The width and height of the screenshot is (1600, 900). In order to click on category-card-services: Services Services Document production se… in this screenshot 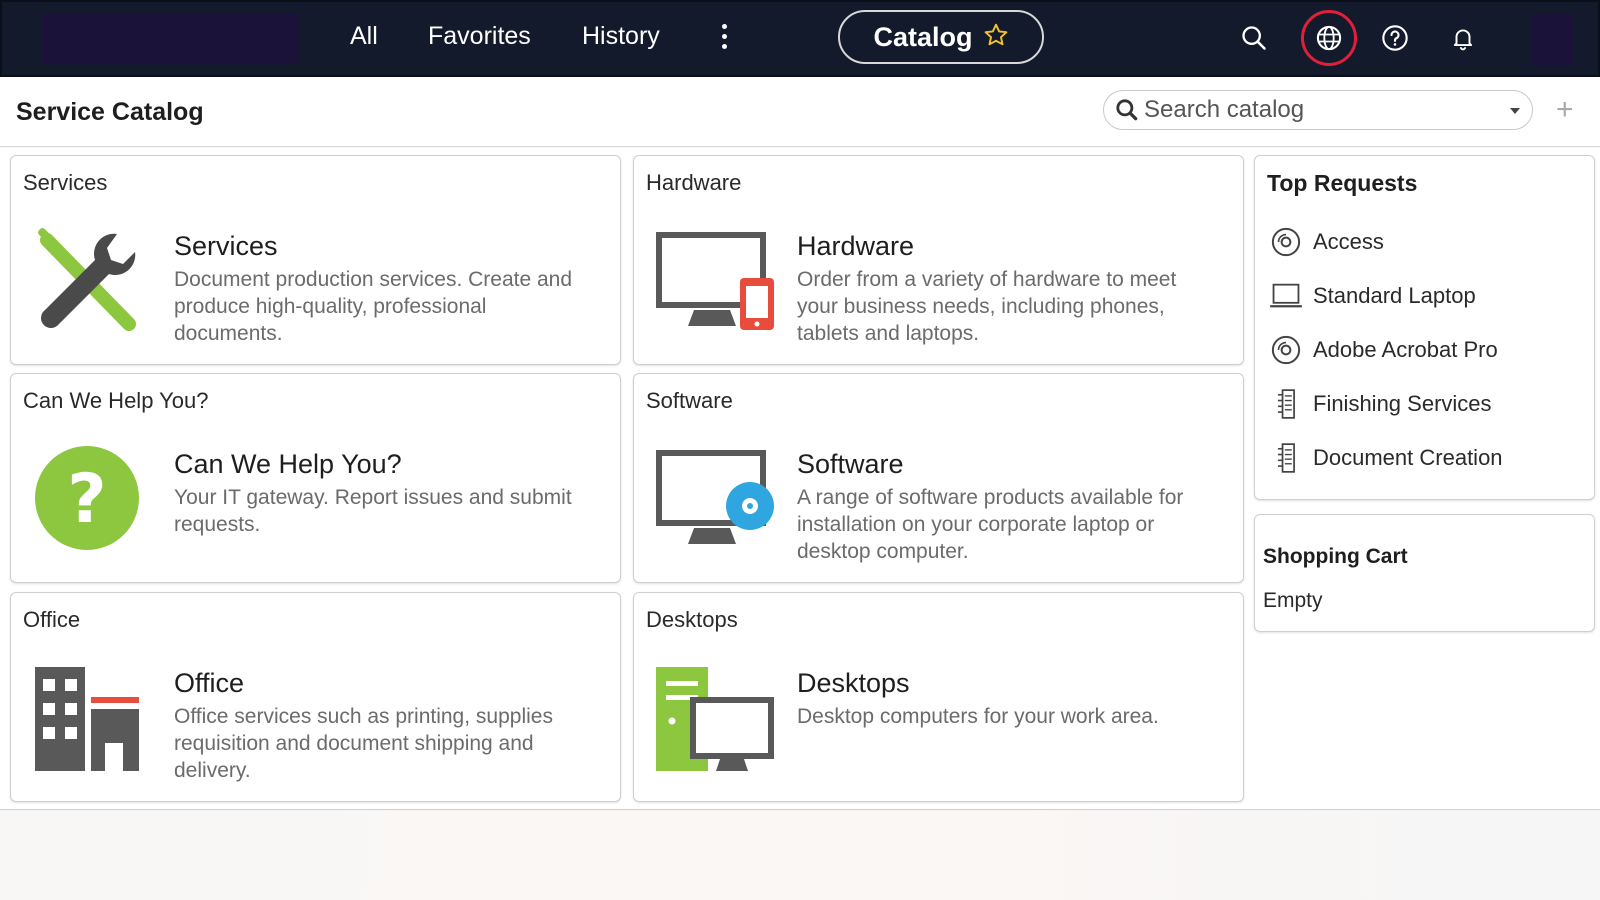, I will do `click(315, 260)`.